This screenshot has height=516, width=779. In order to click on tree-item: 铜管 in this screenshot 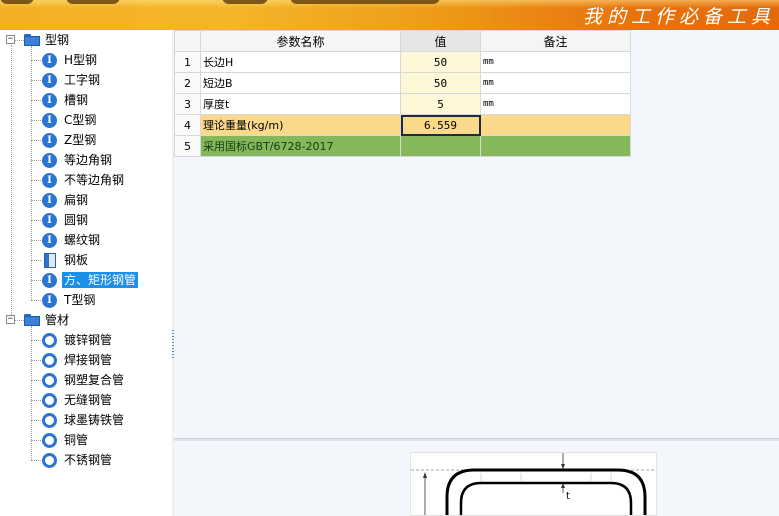, I will do `click(76, 440)`.